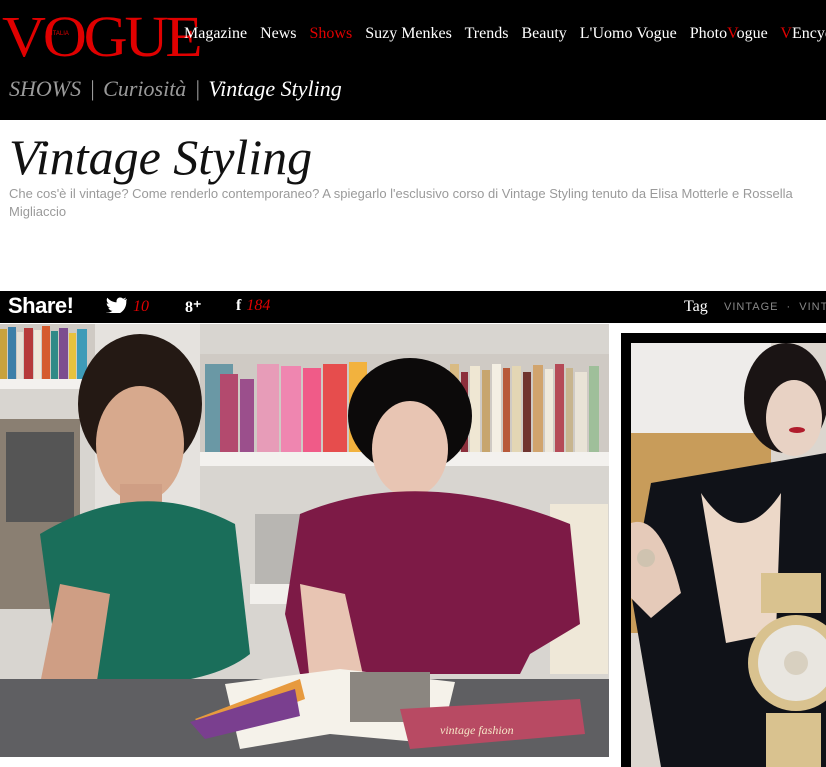 Image resolution: width=826 pixels, height=767 pixels. I want to click on nav-item-suzy-menkes: Suzy Menkes, so click(408, 33).